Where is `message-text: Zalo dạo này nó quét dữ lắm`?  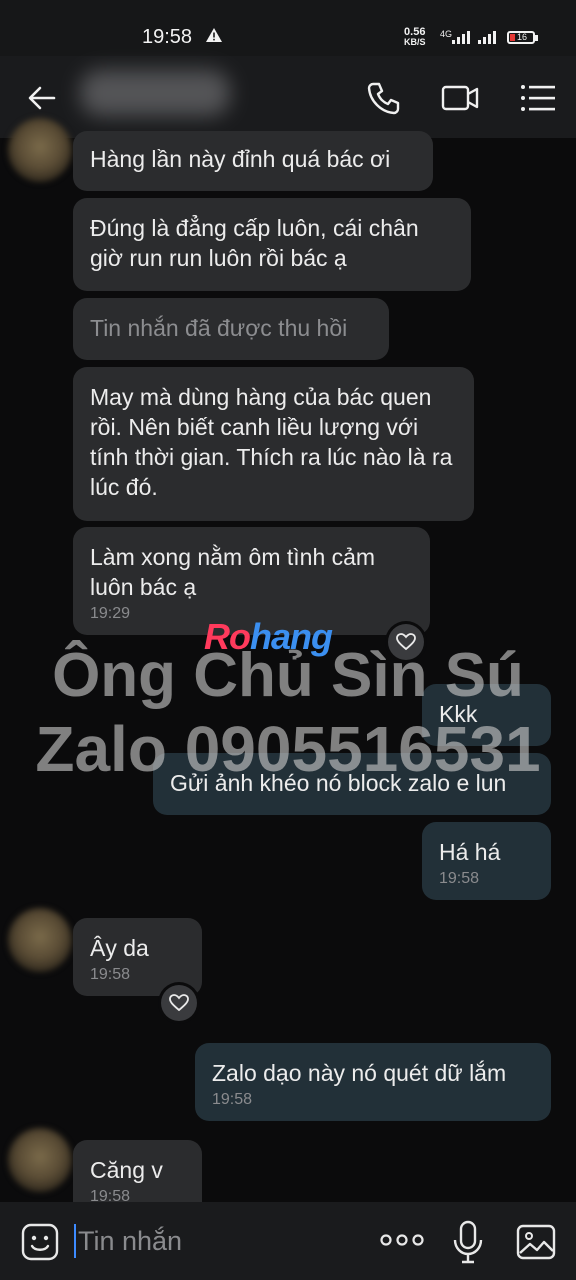
message-text: Zalo dạo này nó quét dữ lắm is located at coordinates (359, 1073).